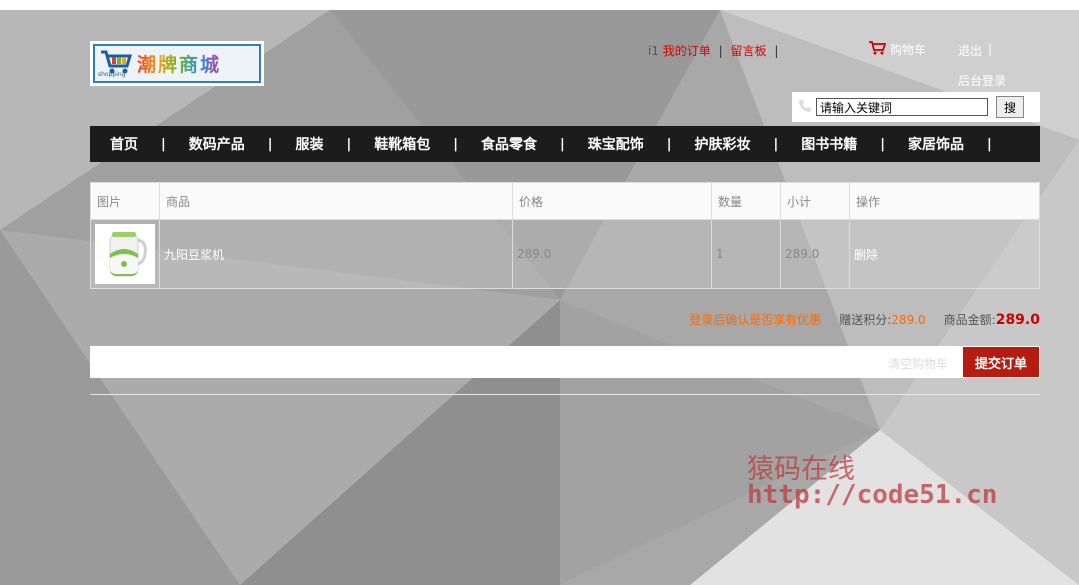  Describe the element at coordinates (509, 144) in the screenshot. I see `nav-item-food: 食品零食` at that location.